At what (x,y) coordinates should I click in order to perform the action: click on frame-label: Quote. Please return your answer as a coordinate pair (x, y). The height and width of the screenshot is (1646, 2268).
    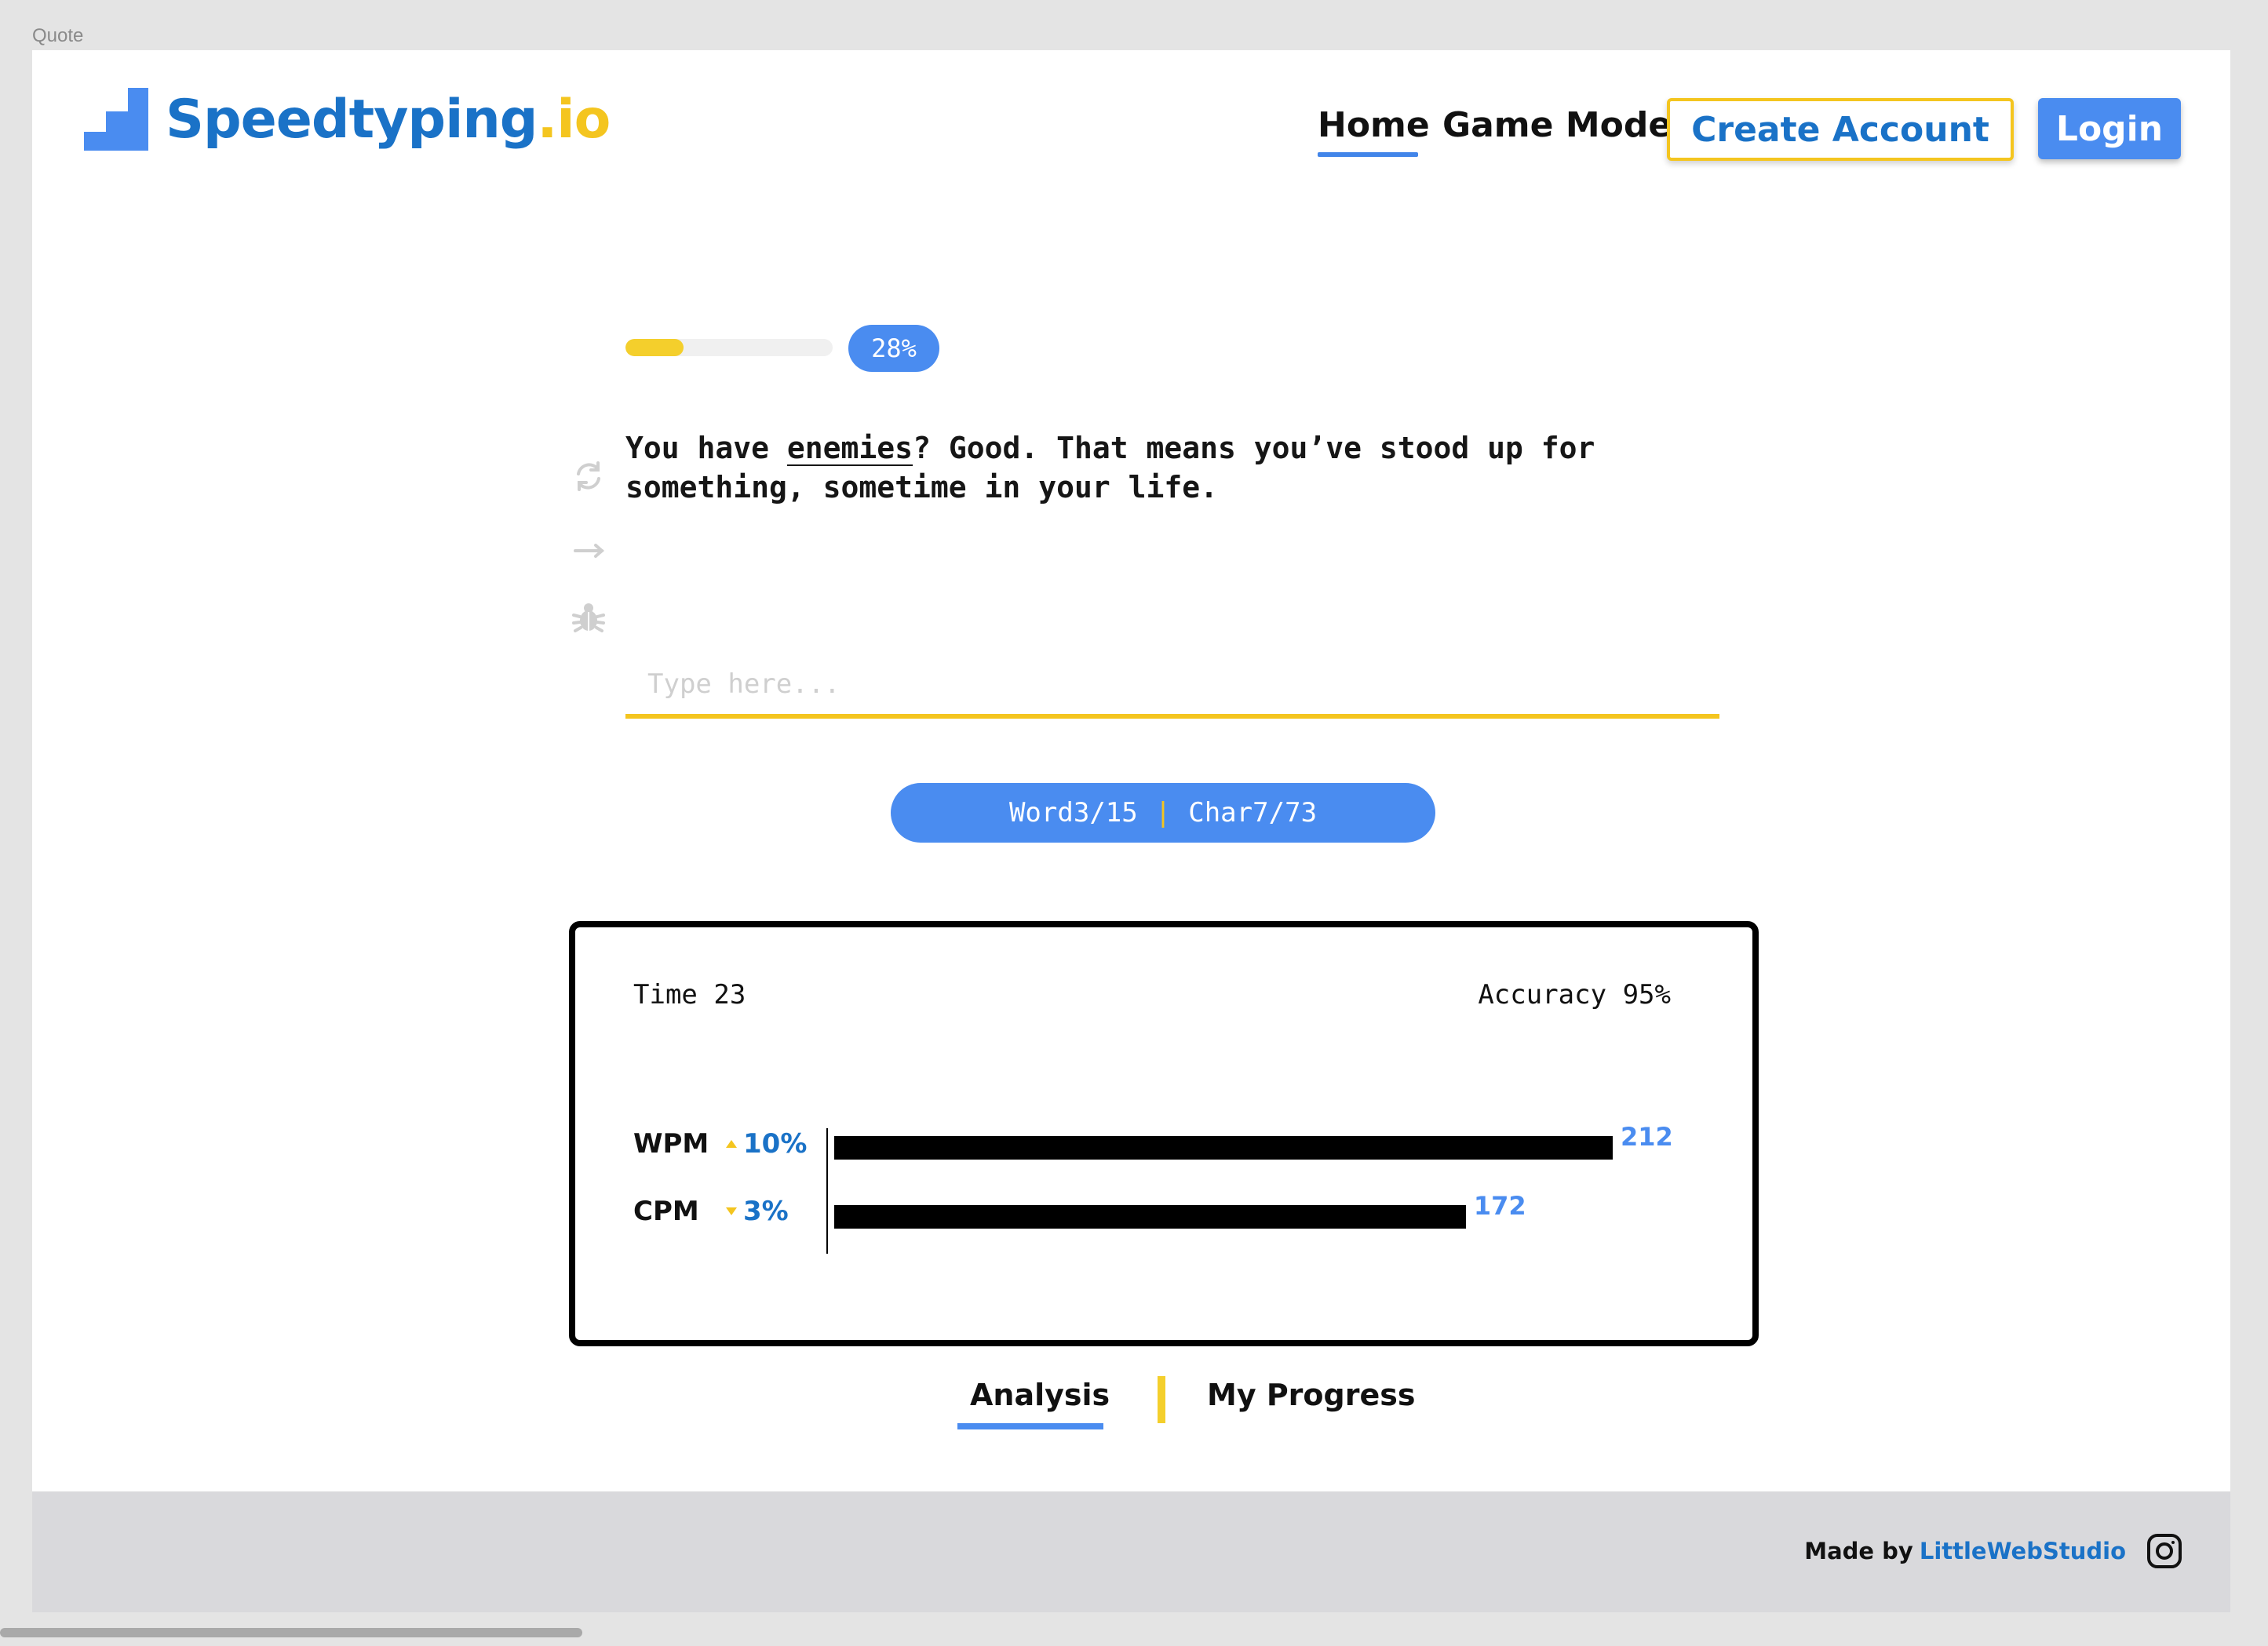
    Looking at the image, I should click on (58, 35).